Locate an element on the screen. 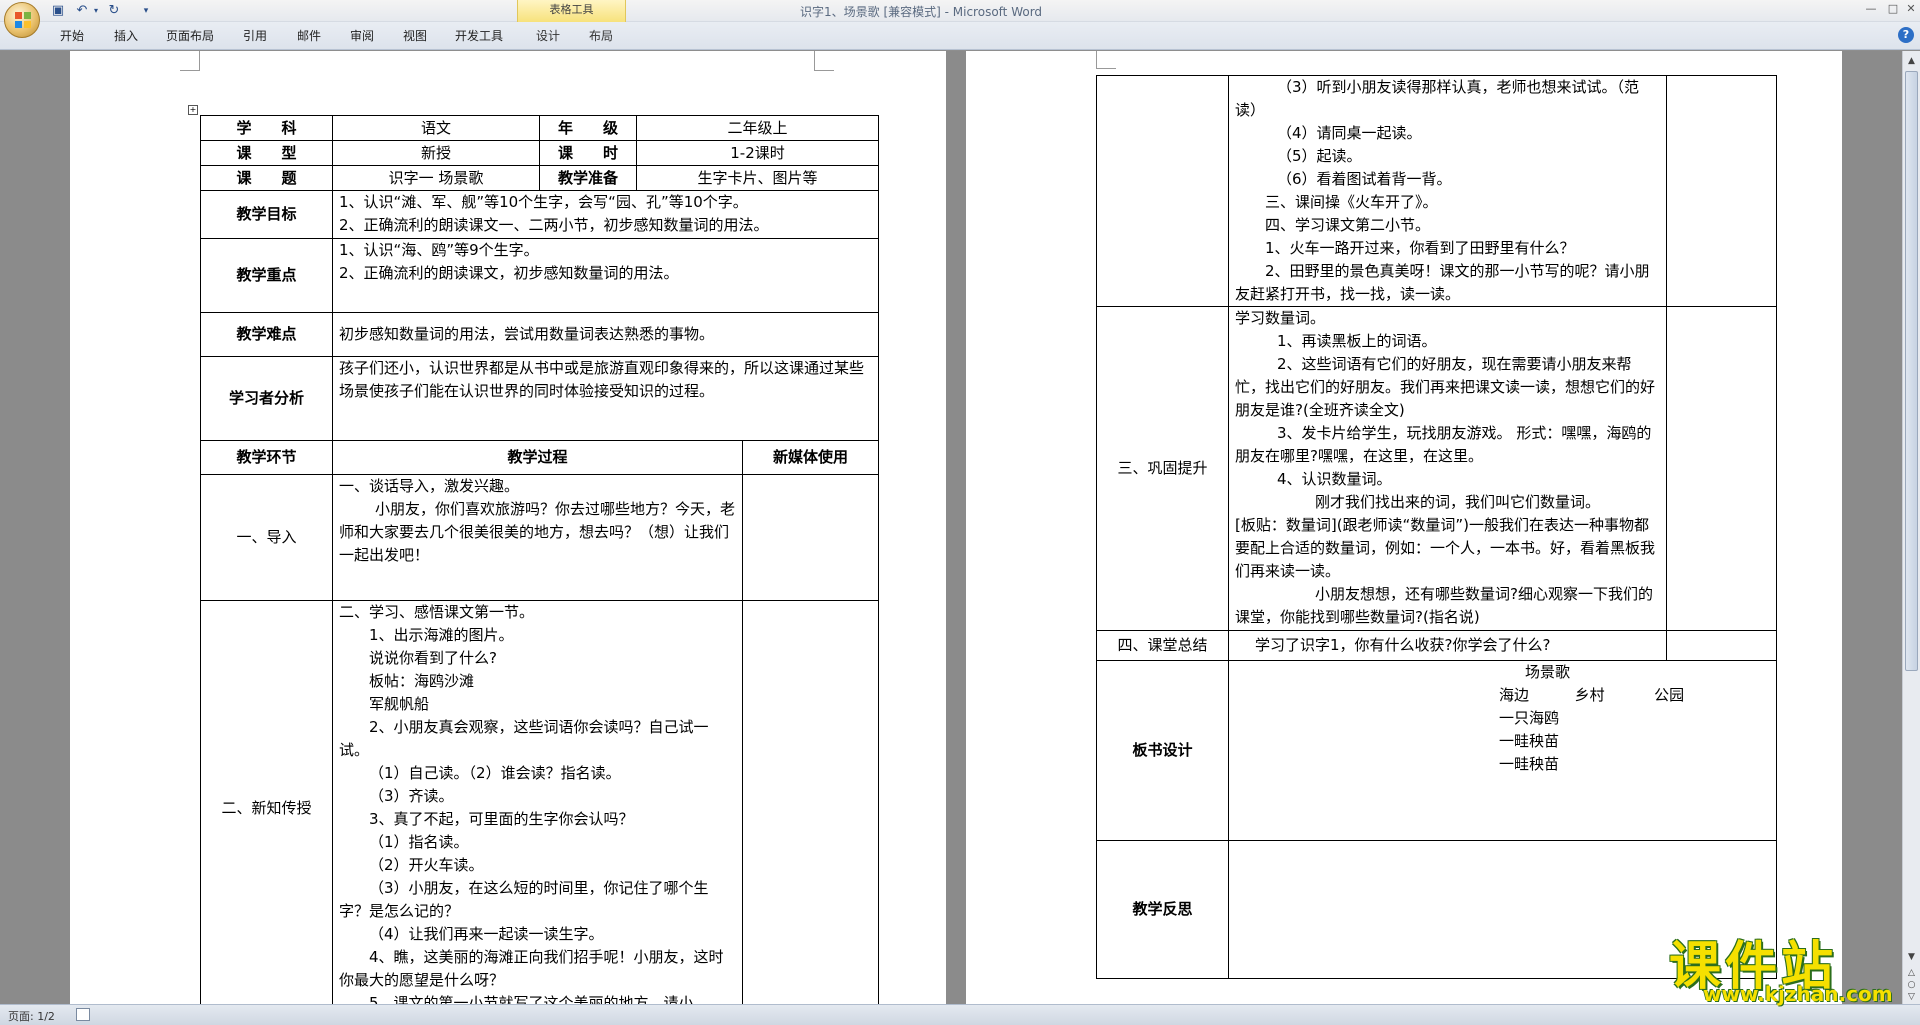  table-move-handle-icon: + is located at coordinates (193, 110).